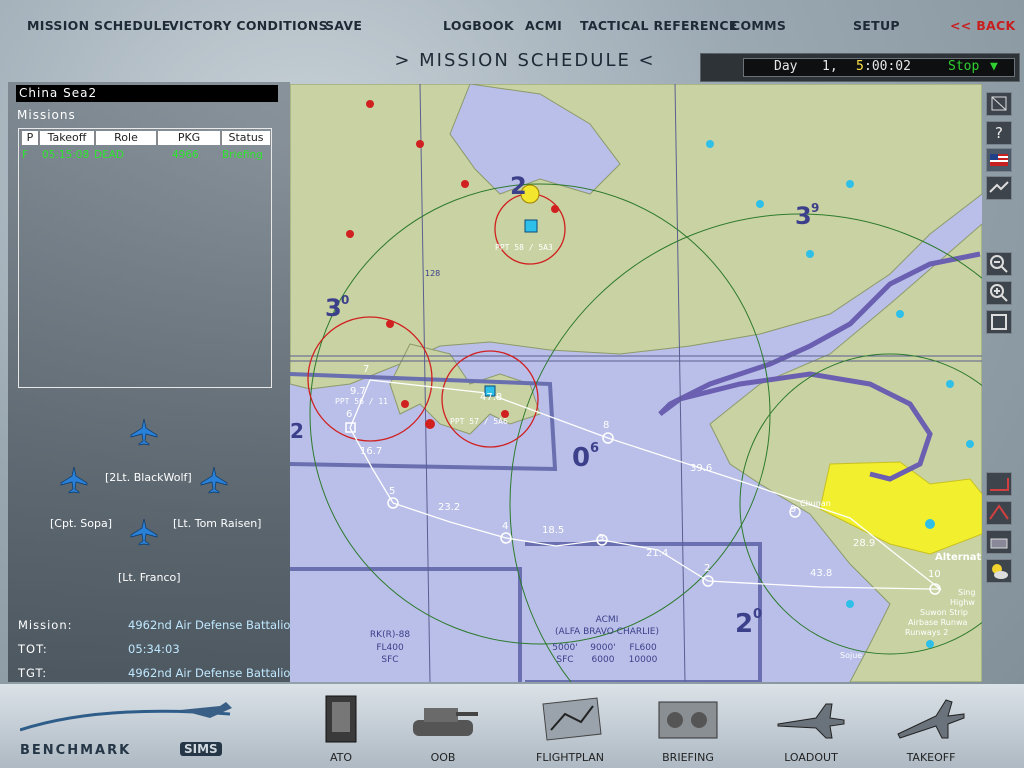 The image size is (1024, 768). Describe the element at coordinates (999, 188) in the screenshot. I see `waypoint-icon` at that location.